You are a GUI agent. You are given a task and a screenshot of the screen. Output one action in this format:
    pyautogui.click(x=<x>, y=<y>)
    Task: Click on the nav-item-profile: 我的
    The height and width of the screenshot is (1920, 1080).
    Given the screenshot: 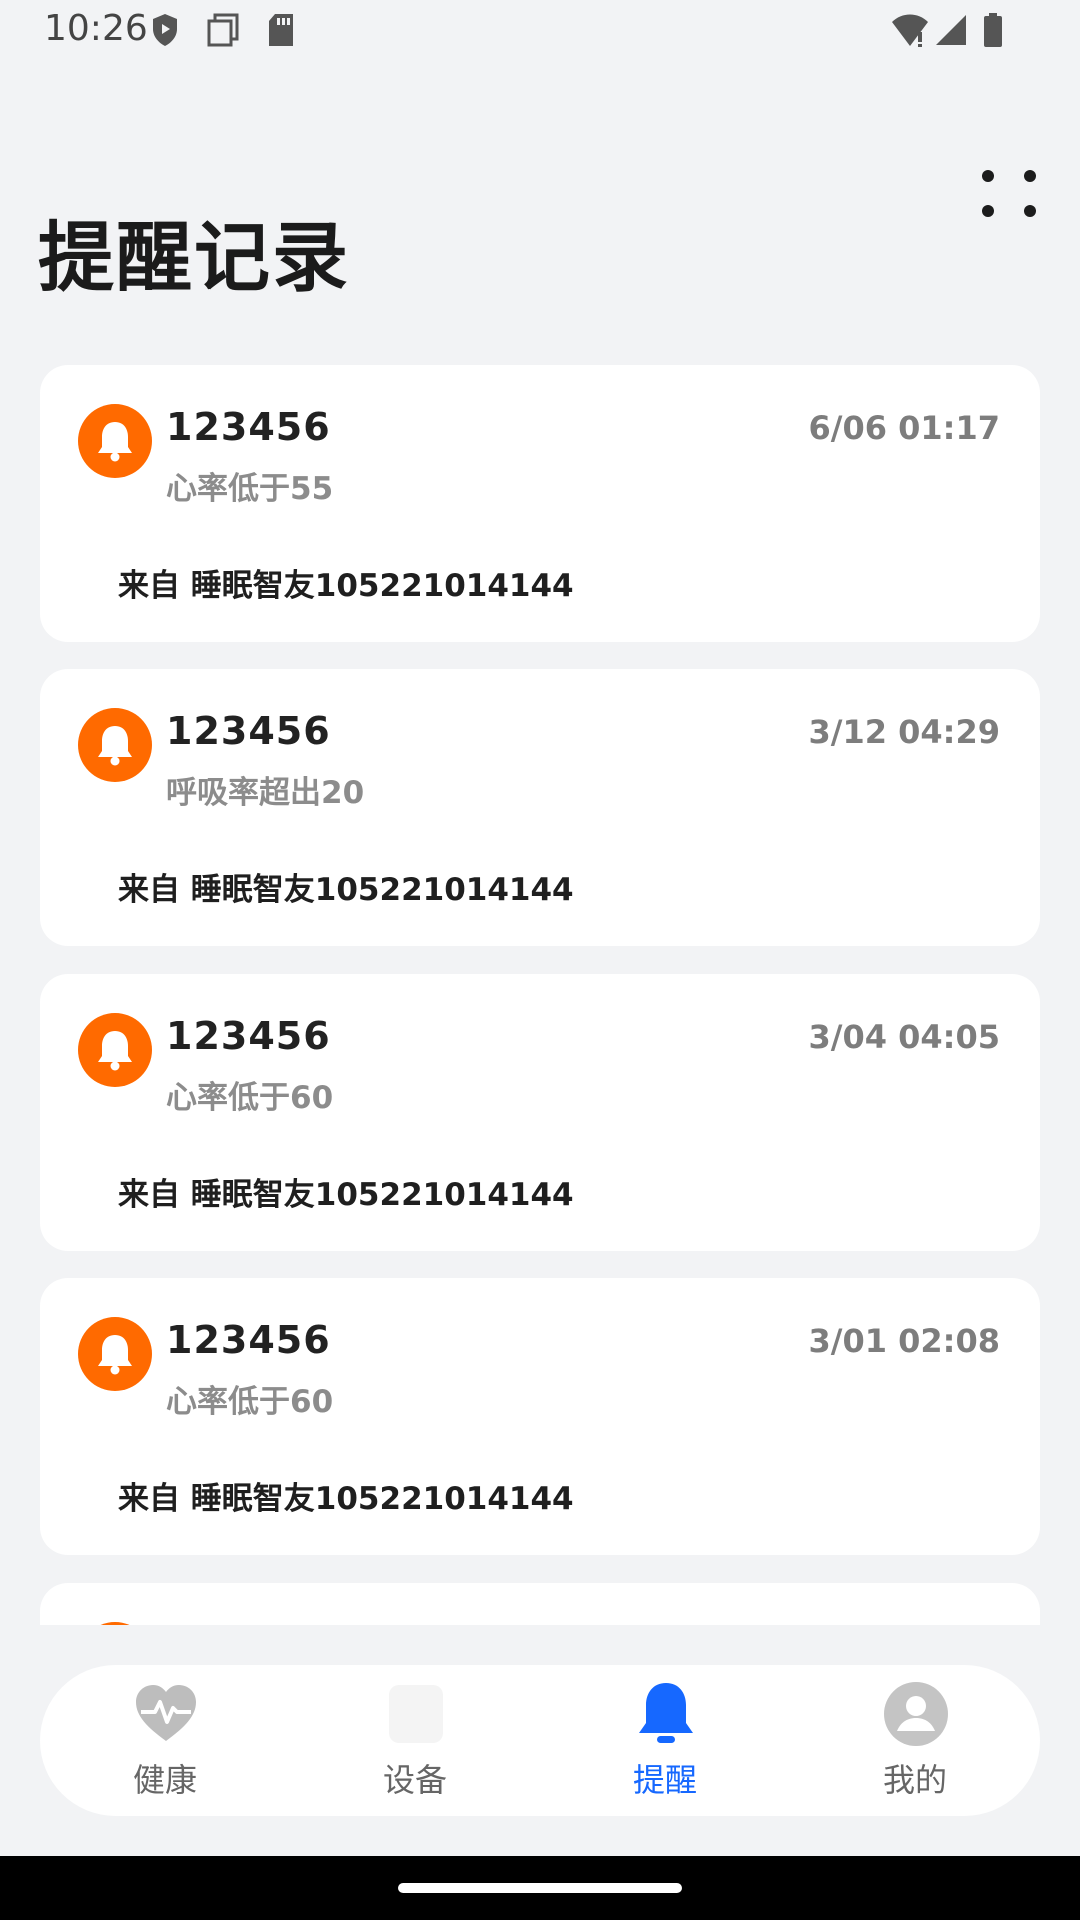 What is the action you would take?
    pyautogui.click(x=915, y=1740)
    